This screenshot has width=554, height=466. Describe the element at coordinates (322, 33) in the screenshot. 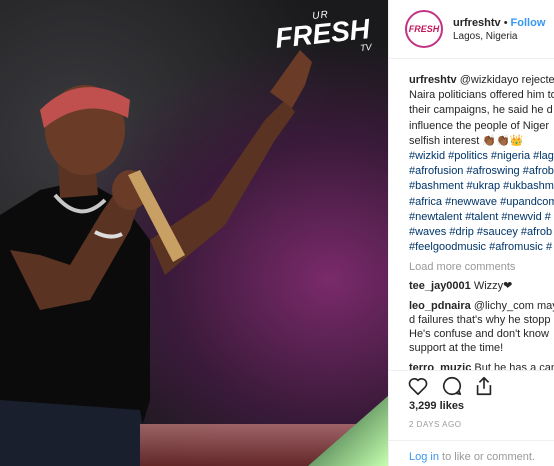

I see `urfreshtv-watermark-logo: UR FRESH TV` at that location.